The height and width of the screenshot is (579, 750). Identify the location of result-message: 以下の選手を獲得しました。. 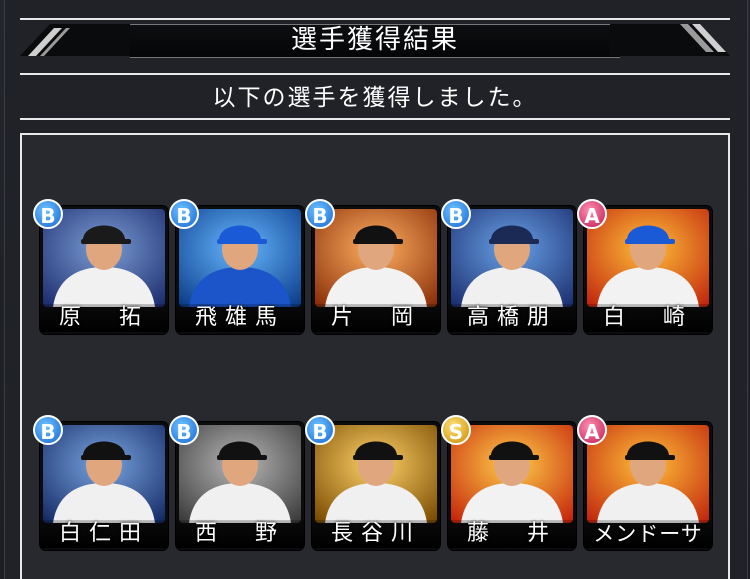
(375, 98).